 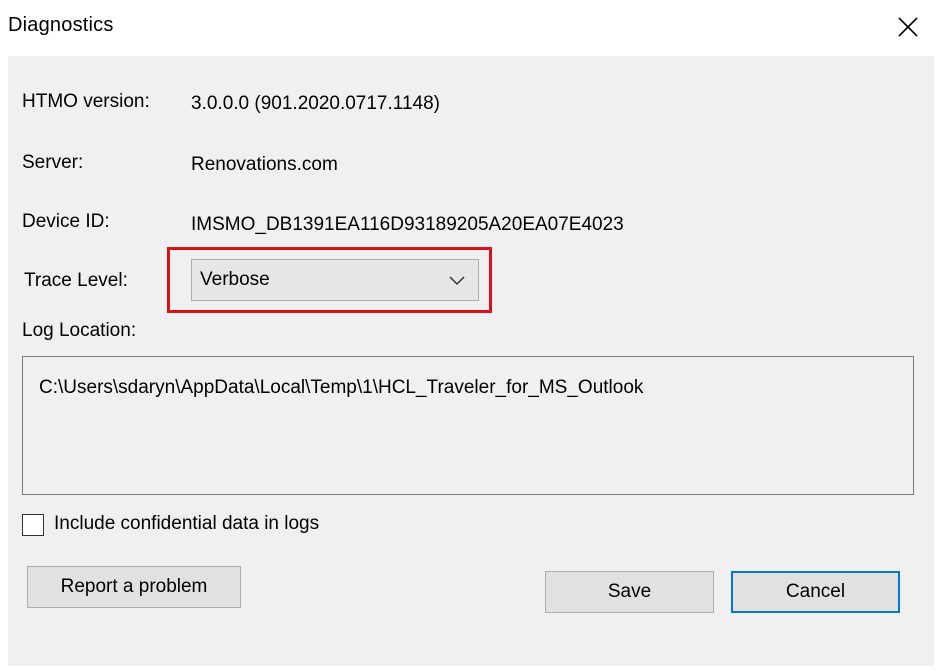 I want to click on title-bar: Diagnostics, so click(x=471, y=28).